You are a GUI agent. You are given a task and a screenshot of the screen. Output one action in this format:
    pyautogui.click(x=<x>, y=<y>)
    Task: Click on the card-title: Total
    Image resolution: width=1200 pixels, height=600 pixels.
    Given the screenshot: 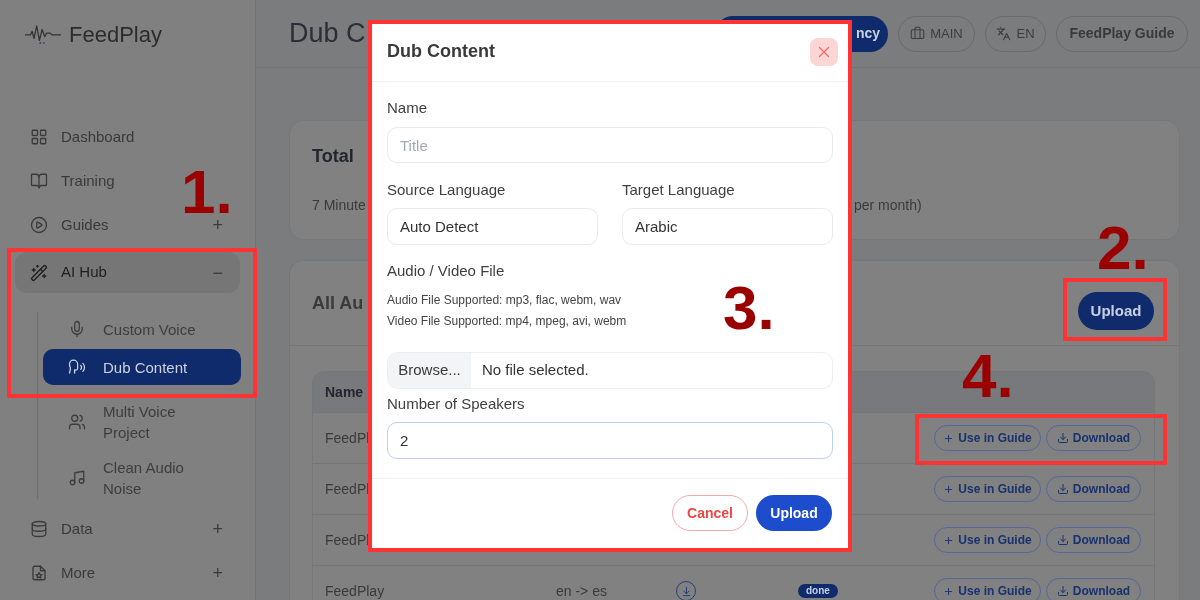 What is the action you would take?
    pyautogui.click(x=333, y=156)
    